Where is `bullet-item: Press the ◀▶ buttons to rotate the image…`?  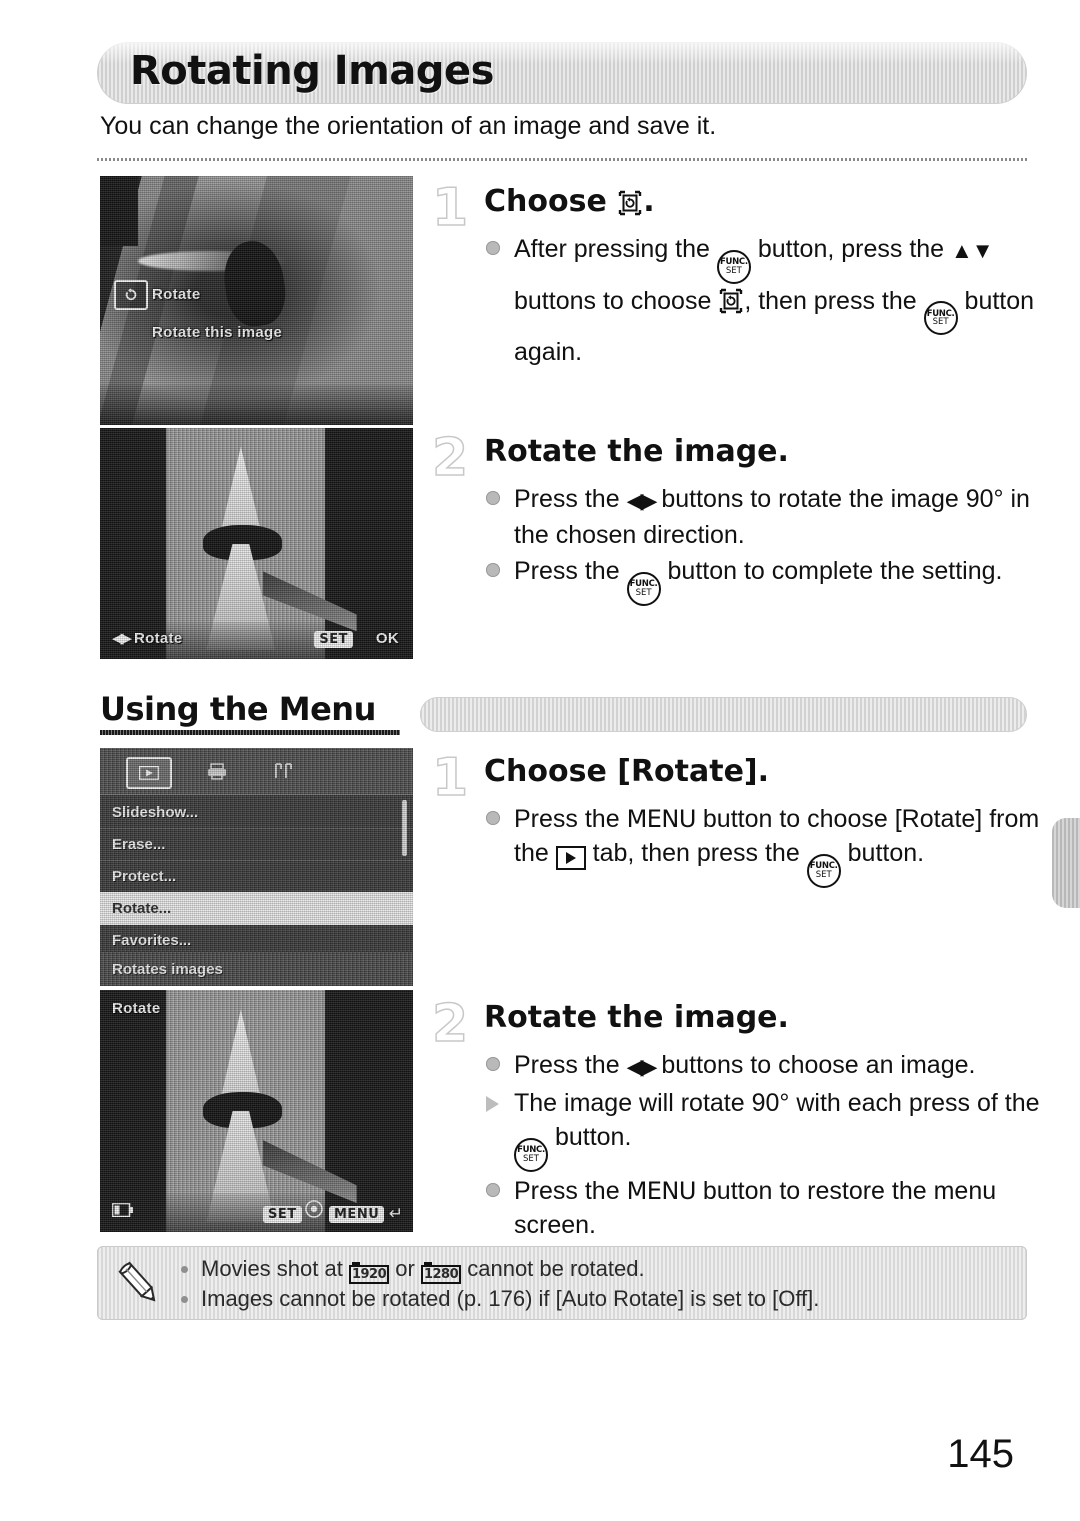
bullet-item: Press the ◀▶ buttons to rotate the image… is located at coordinates (774, 517).